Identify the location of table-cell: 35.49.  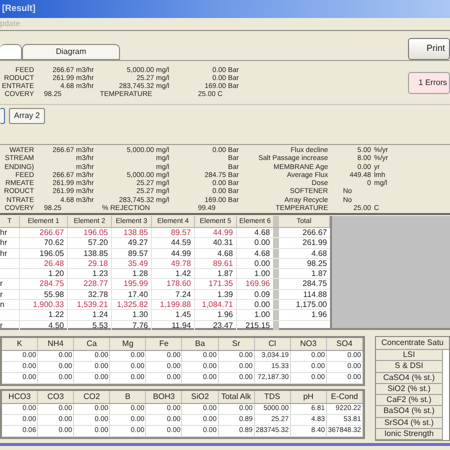
(132, 263).